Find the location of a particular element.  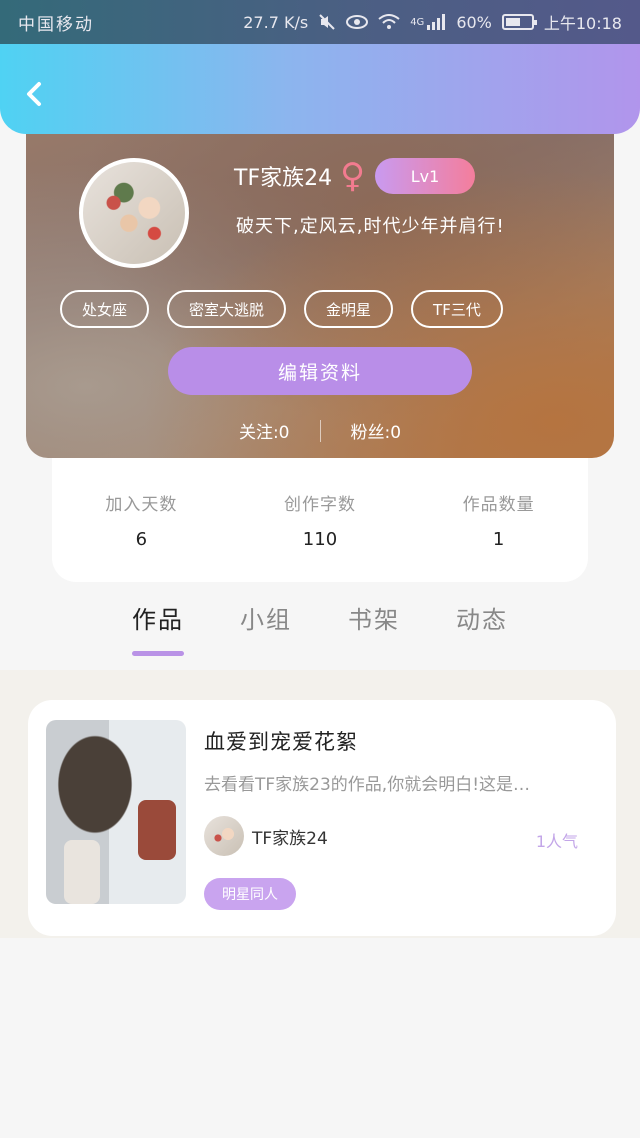

stats-card: 加入天数 6 创作字数 110 作品数量 1 is located at coordinates (320, 520).